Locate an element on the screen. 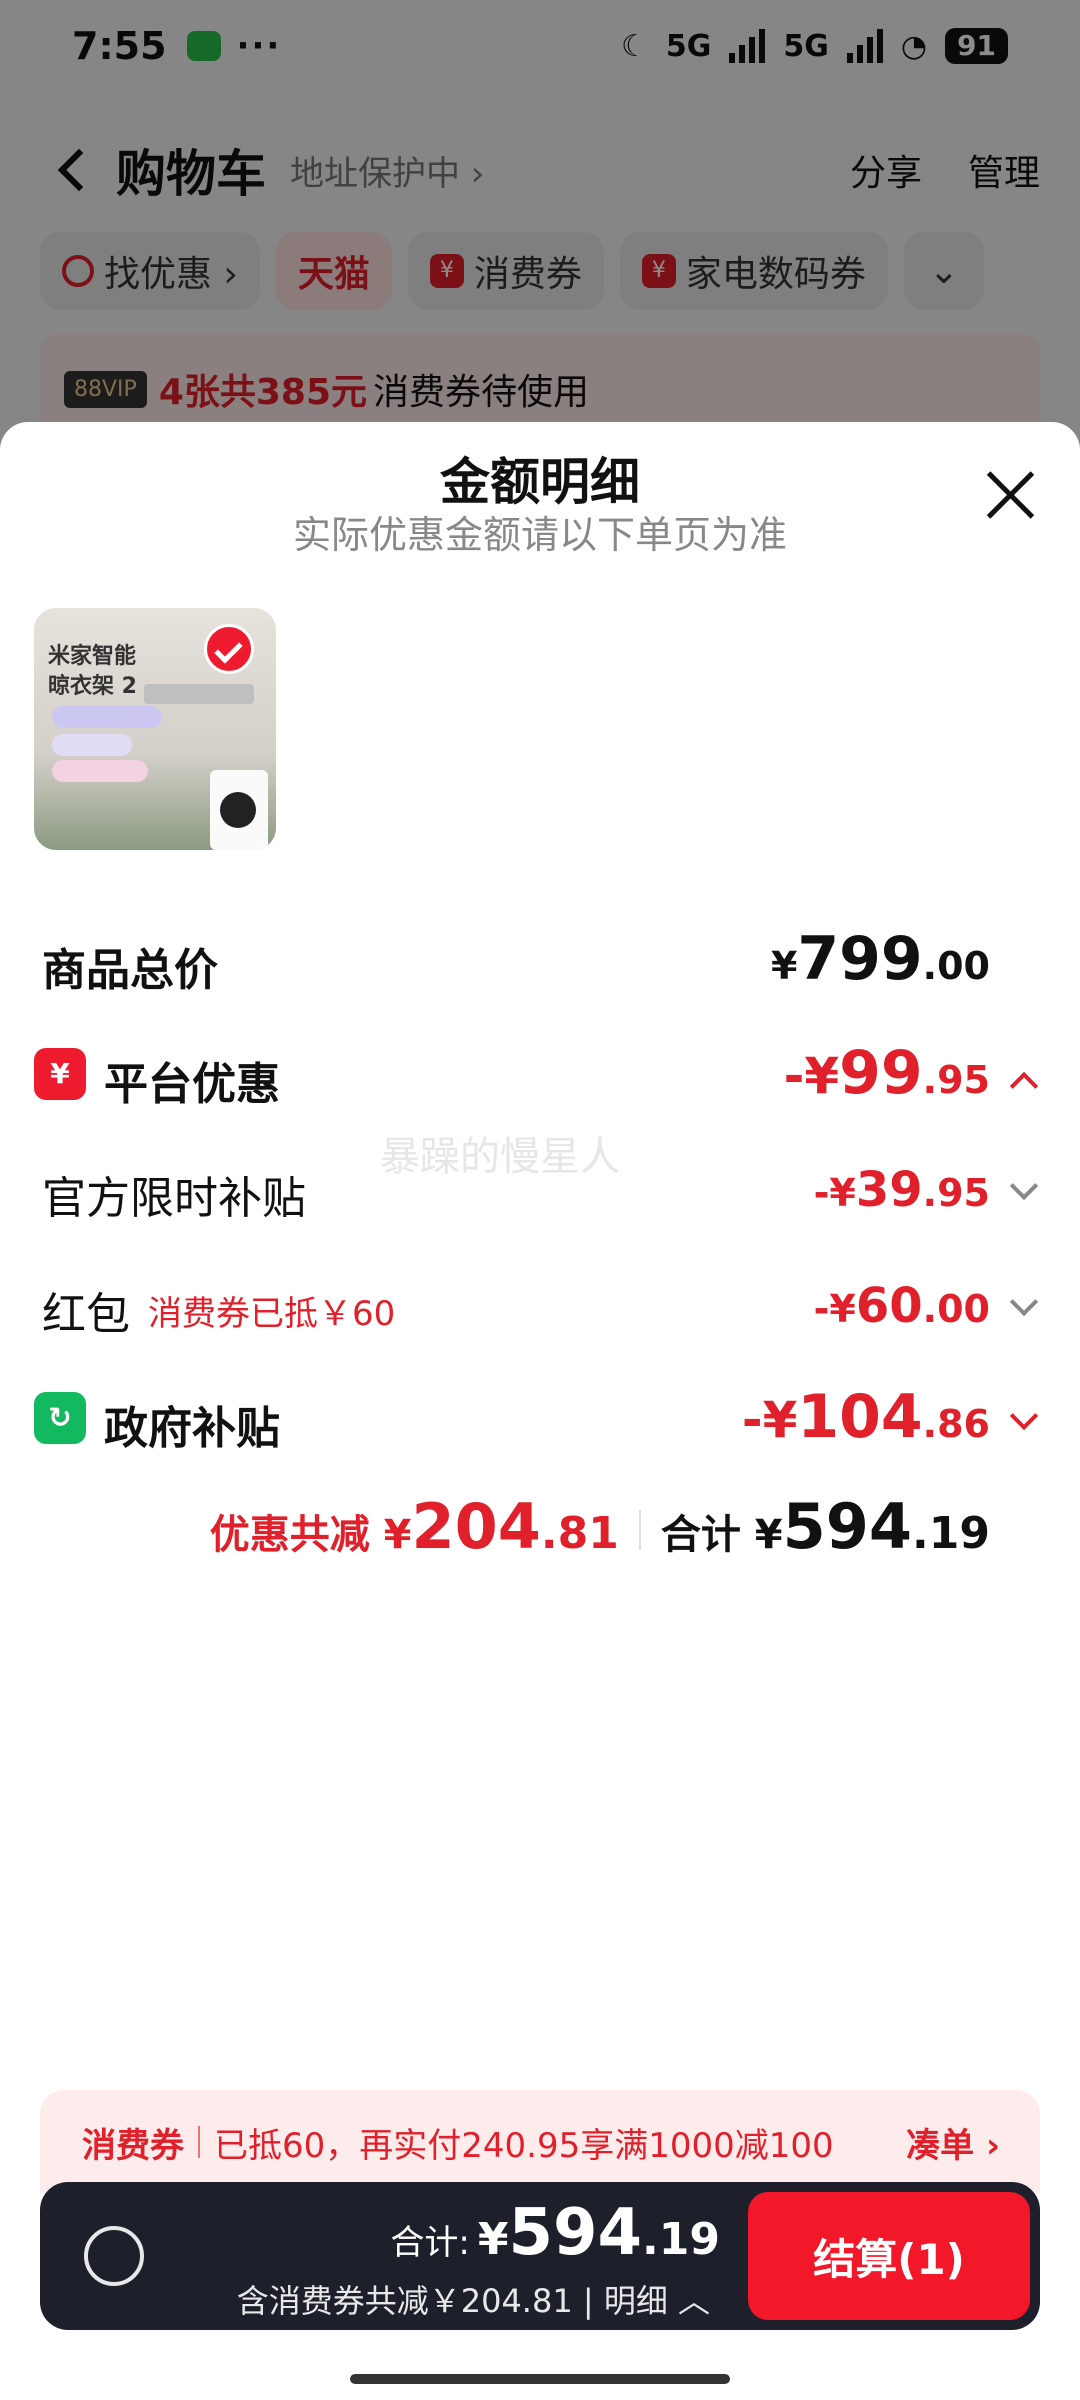 This screenshot has width=1080, height=2400. row-platform-discount: ¥ 平台优惠 -¥99.95 is located at coordinates (540, 1078).